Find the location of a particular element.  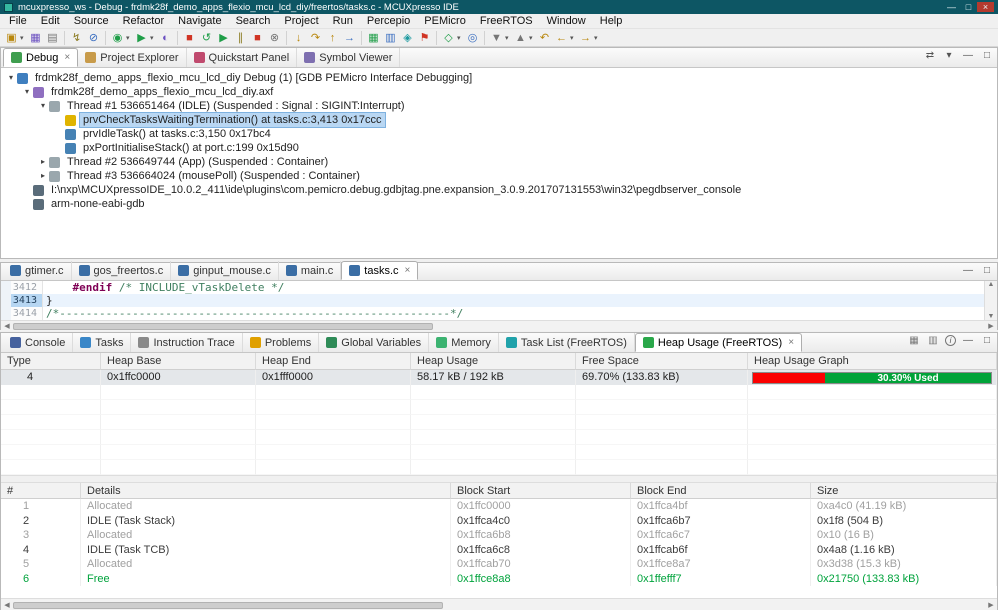

tab-console: Console is located at coordinates (38, 342).